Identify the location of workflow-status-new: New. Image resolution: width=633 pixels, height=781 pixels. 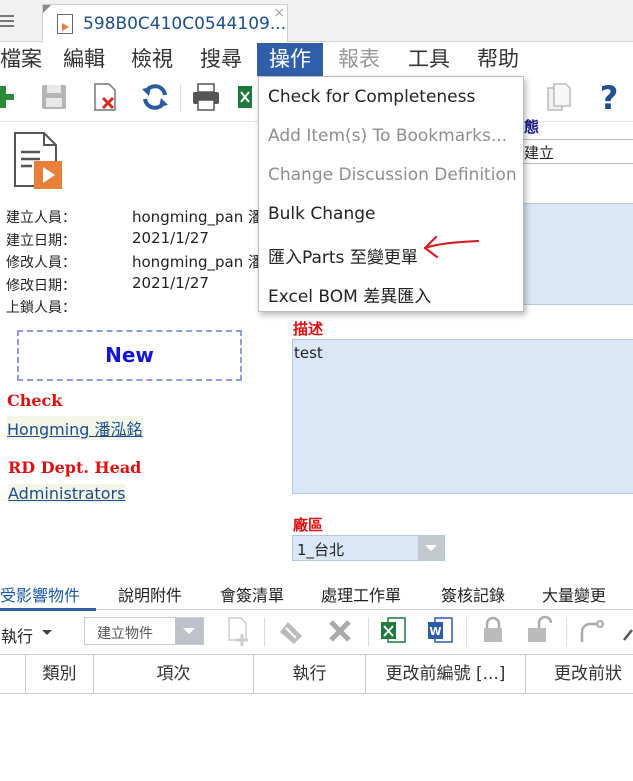
(129, 355).